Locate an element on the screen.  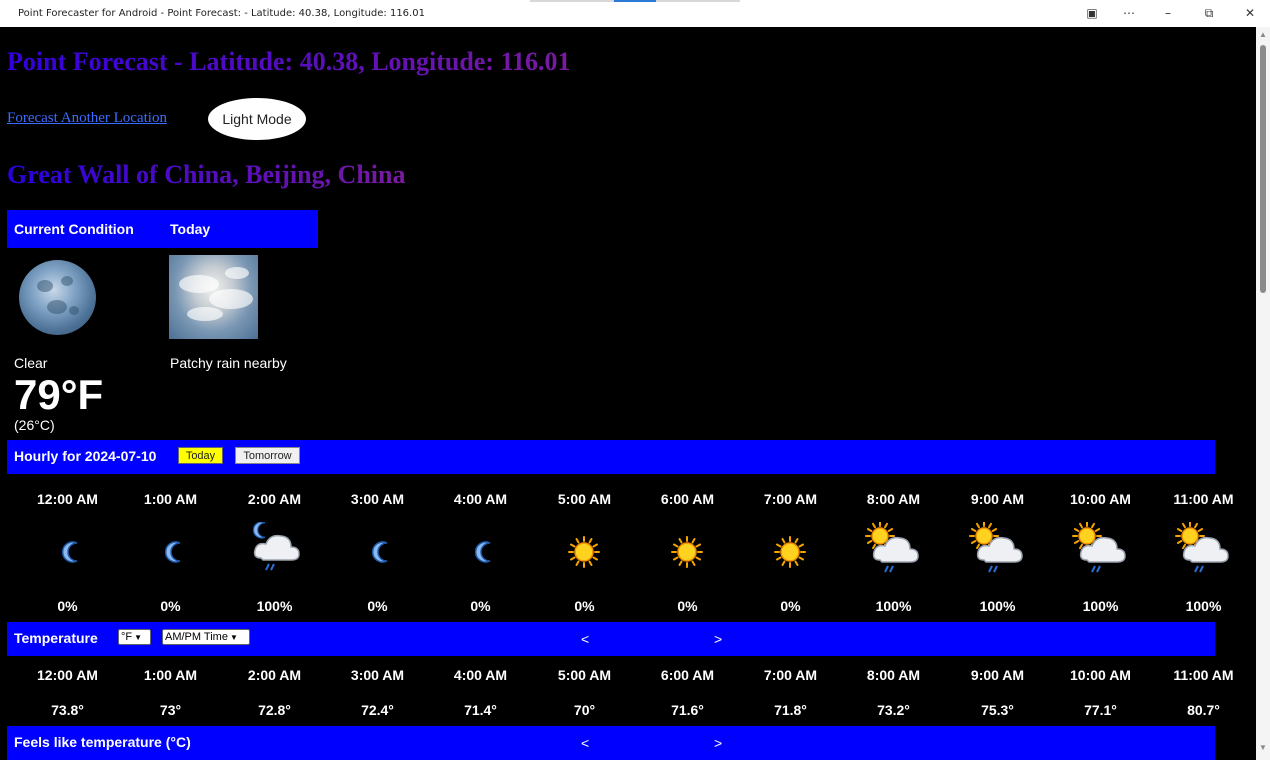
clouds-photo is located at coordinates (213, 297).